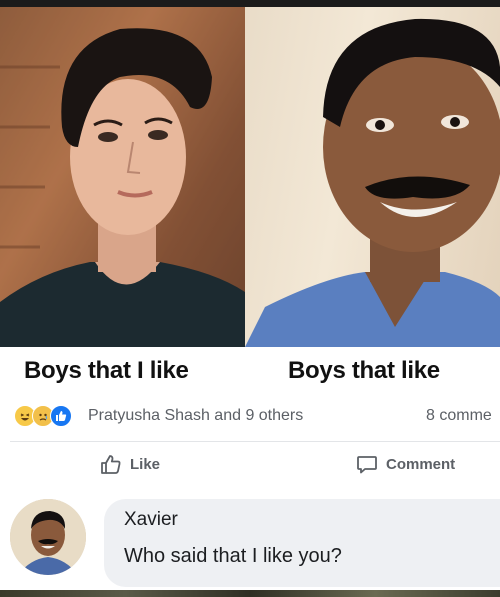  Describe the element at coordinates (145, 464) in the screenshot. I see `like-label: Like` at that location.